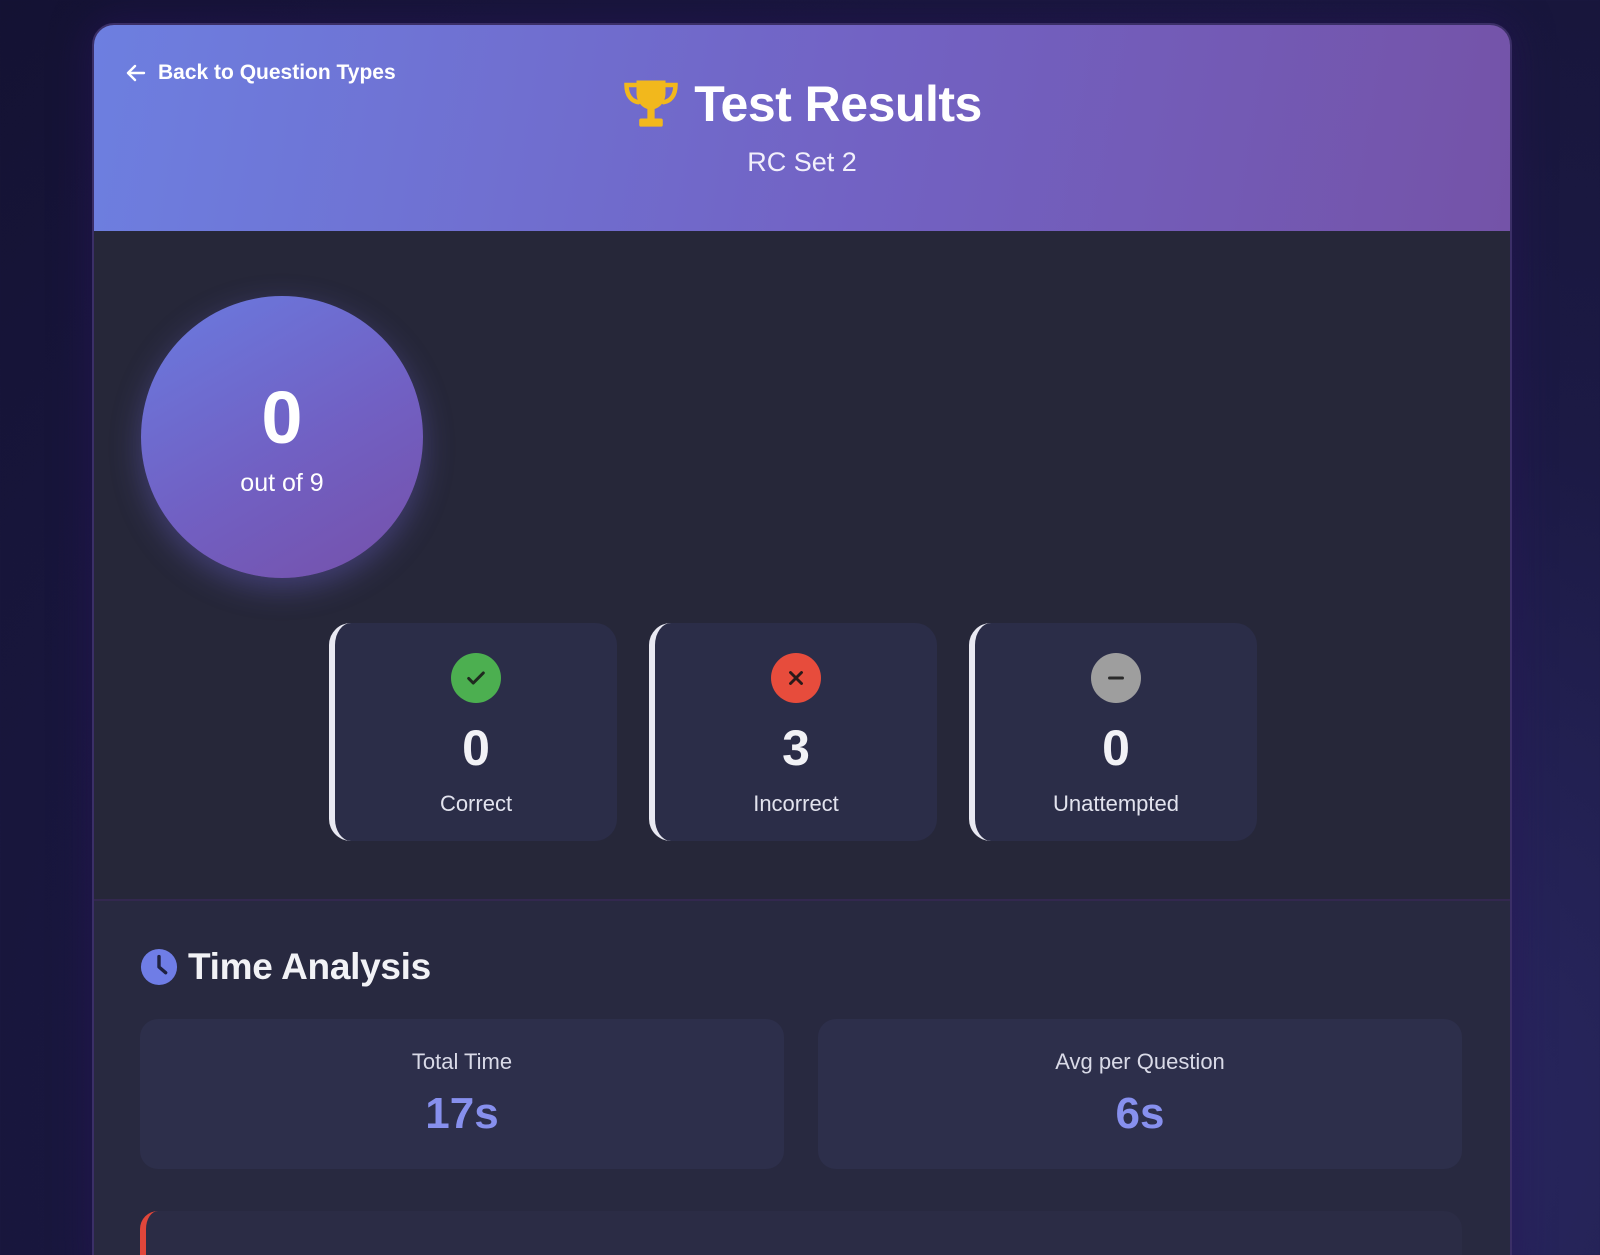 This screenshot has height=1255, width=1600. I want to click on incorrect-count: 3, so click(796, 748).